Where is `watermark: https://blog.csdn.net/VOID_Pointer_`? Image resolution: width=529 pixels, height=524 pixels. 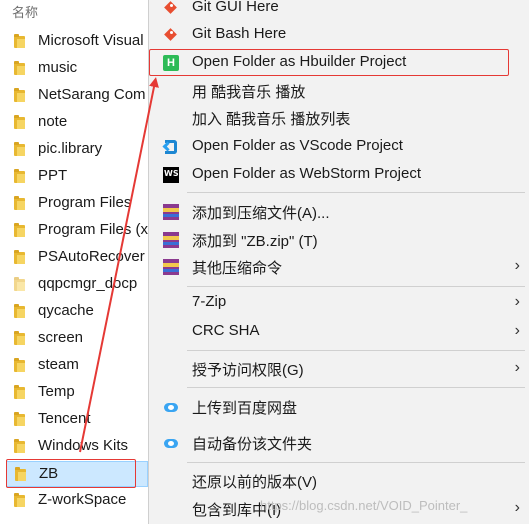 watermark: https://blog.csdn.net/VOID_Pointer_ is located at coordinates (364, 505).